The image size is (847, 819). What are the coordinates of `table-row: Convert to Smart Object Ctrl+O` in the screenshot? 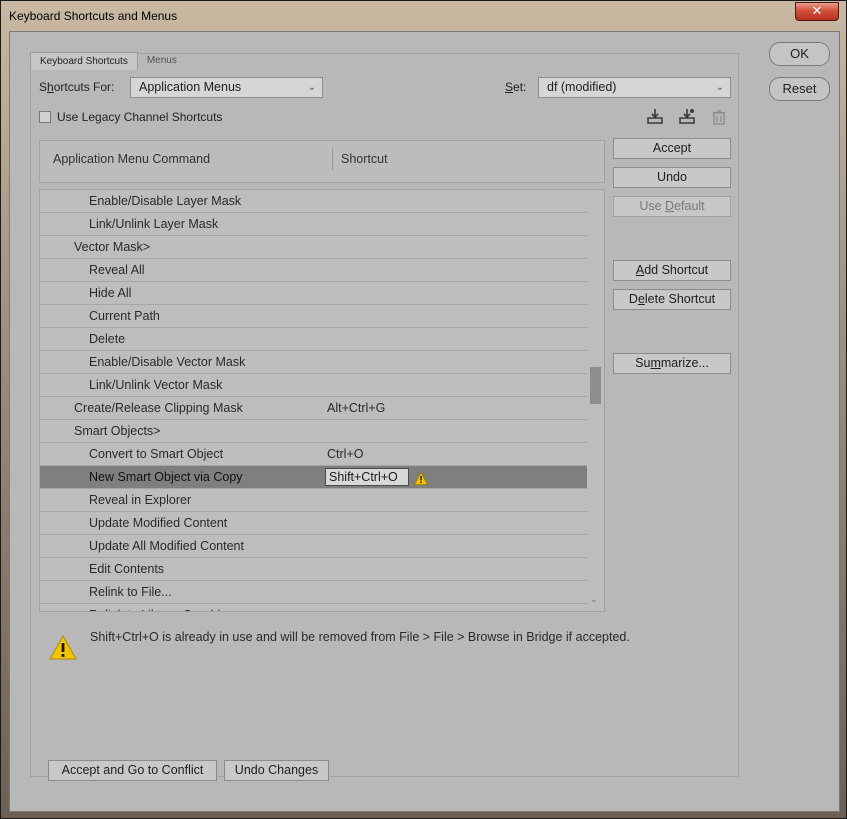 It's located at (314, 454).